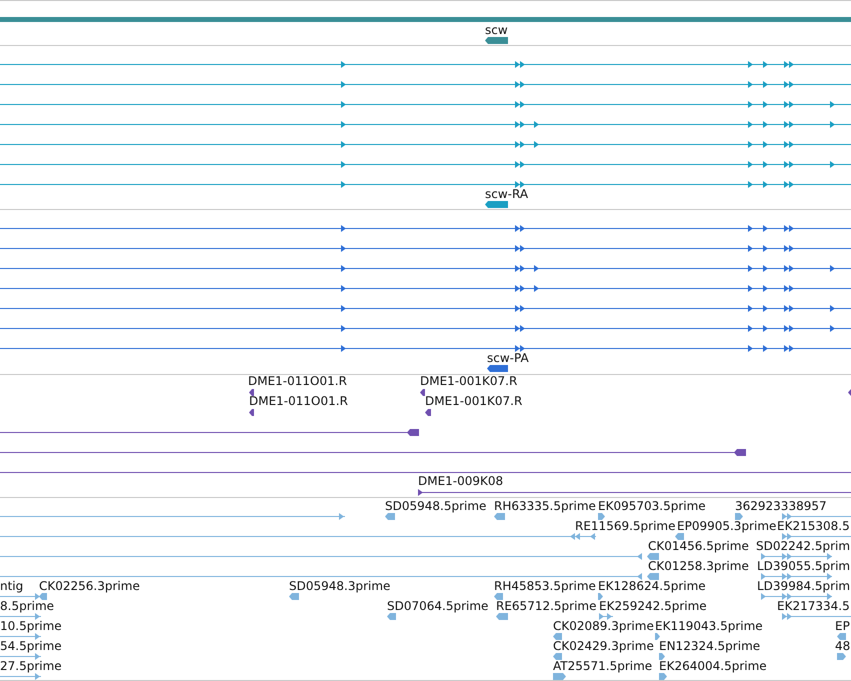  What do you see at coordinates (31, 666) in the screenshot?
I see `feature-label: 27.5prime` at bounding box center [31, 666].